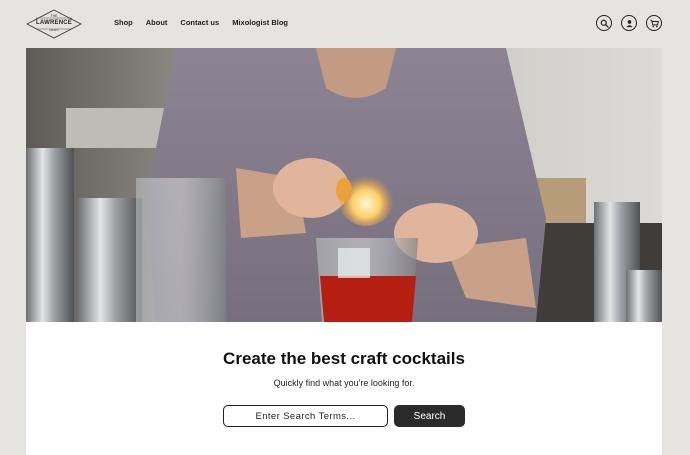  I want to click on logo-bottom-text: CRAFT, so click(54, 30).